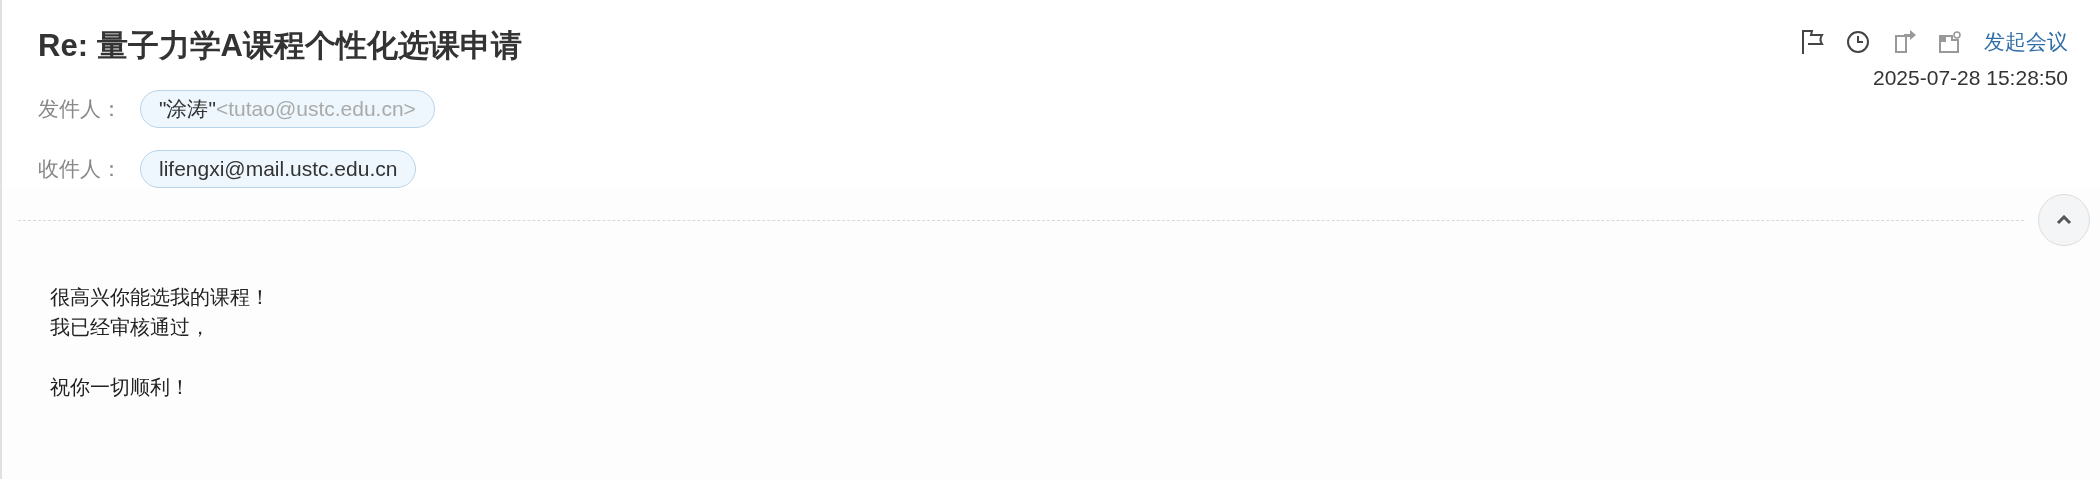 The width and height of the screenshot is (2100, 479). I want to click on field-label: 收件人：, so click(79, 169).